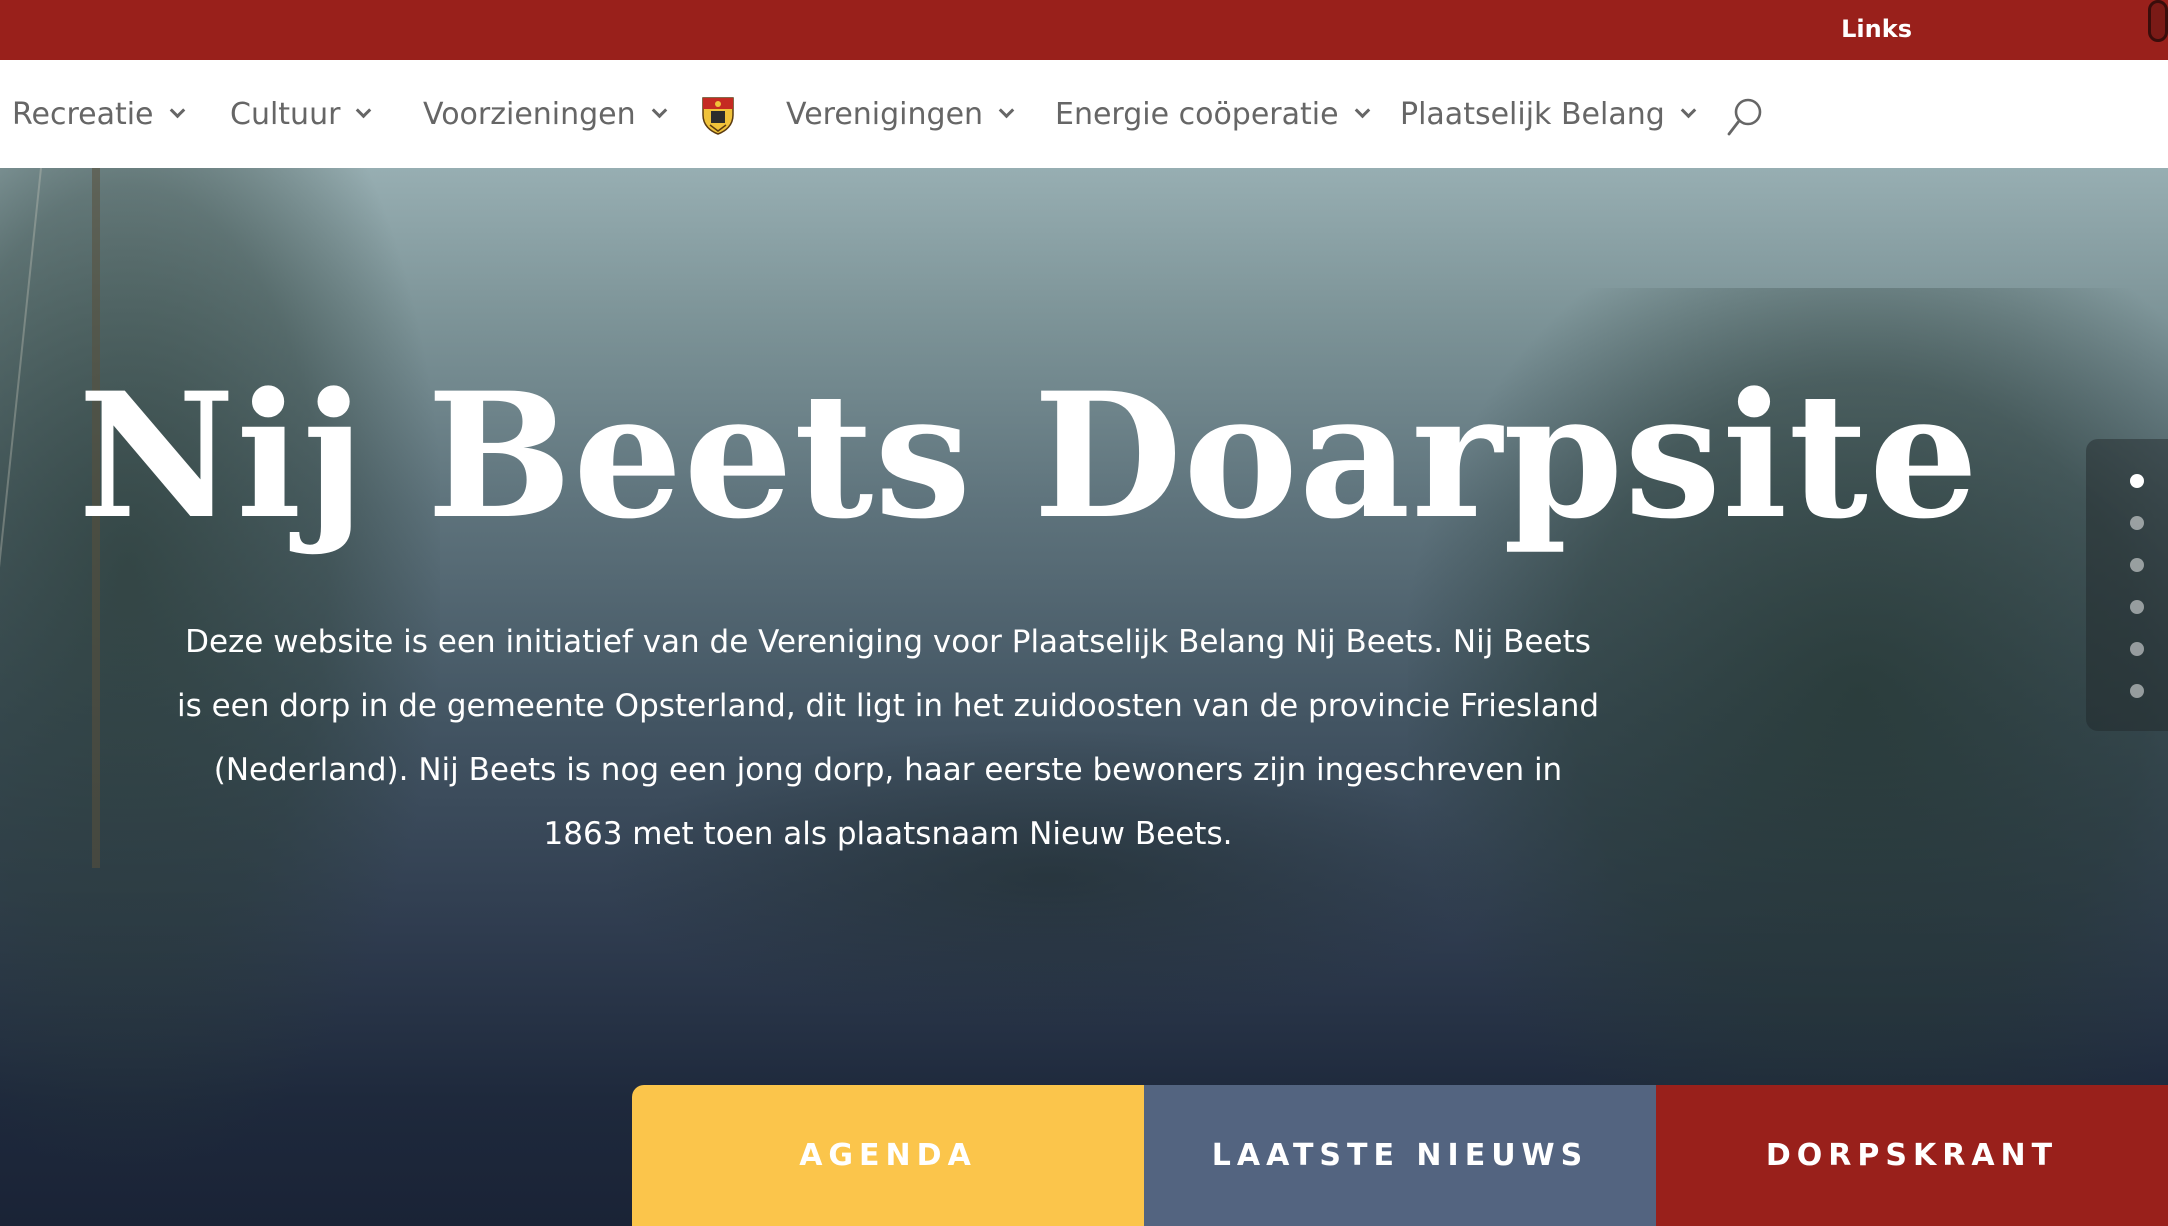 The image size is (2168, 1226). What do you see at coordinates (1745, 117) in the screenshot?
I see `search-icon` at bounding box center [1745, 117].